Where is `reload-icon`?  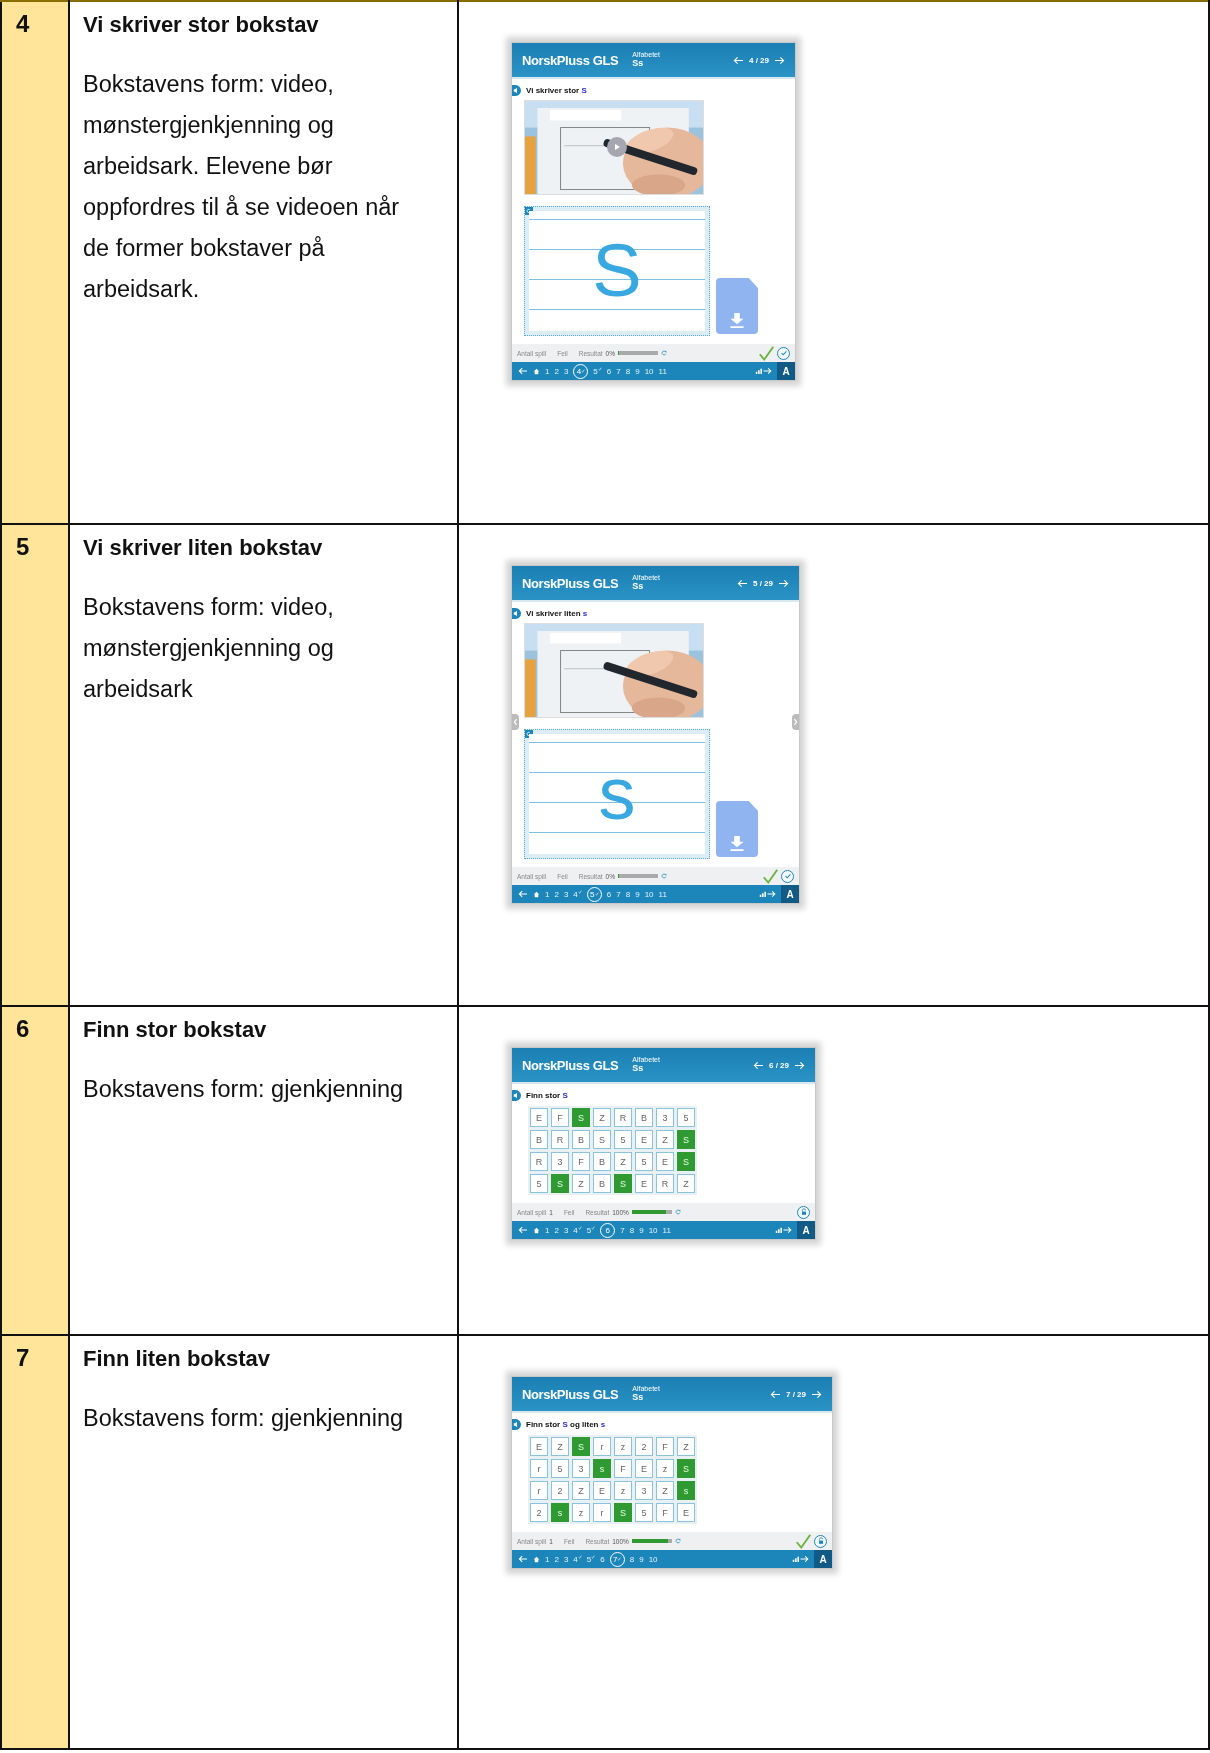
reload-icon is located at coordinates (677, 1212).